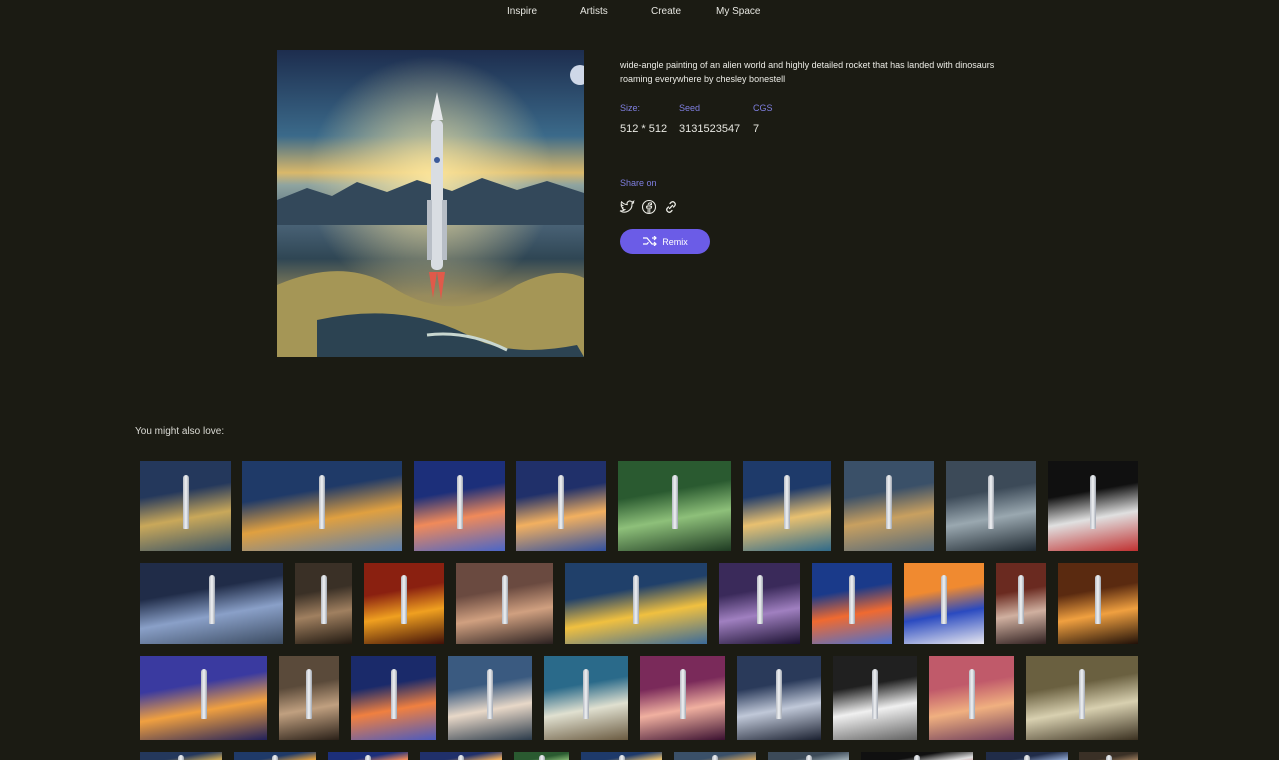 Image resolution: width=1279 pixels, height=760 pixels. I want to click on size-value: 512 * 512, so click(644, 129).